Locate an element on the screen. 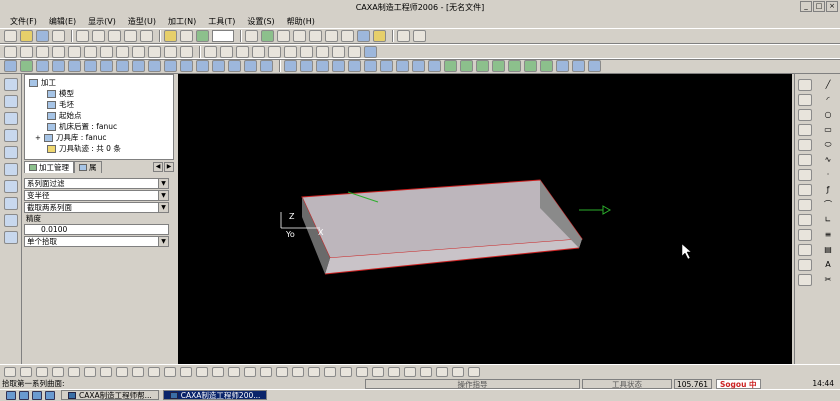 The image size is (840, 401). tool-icon-a15 is located at coordinates (242, 52).